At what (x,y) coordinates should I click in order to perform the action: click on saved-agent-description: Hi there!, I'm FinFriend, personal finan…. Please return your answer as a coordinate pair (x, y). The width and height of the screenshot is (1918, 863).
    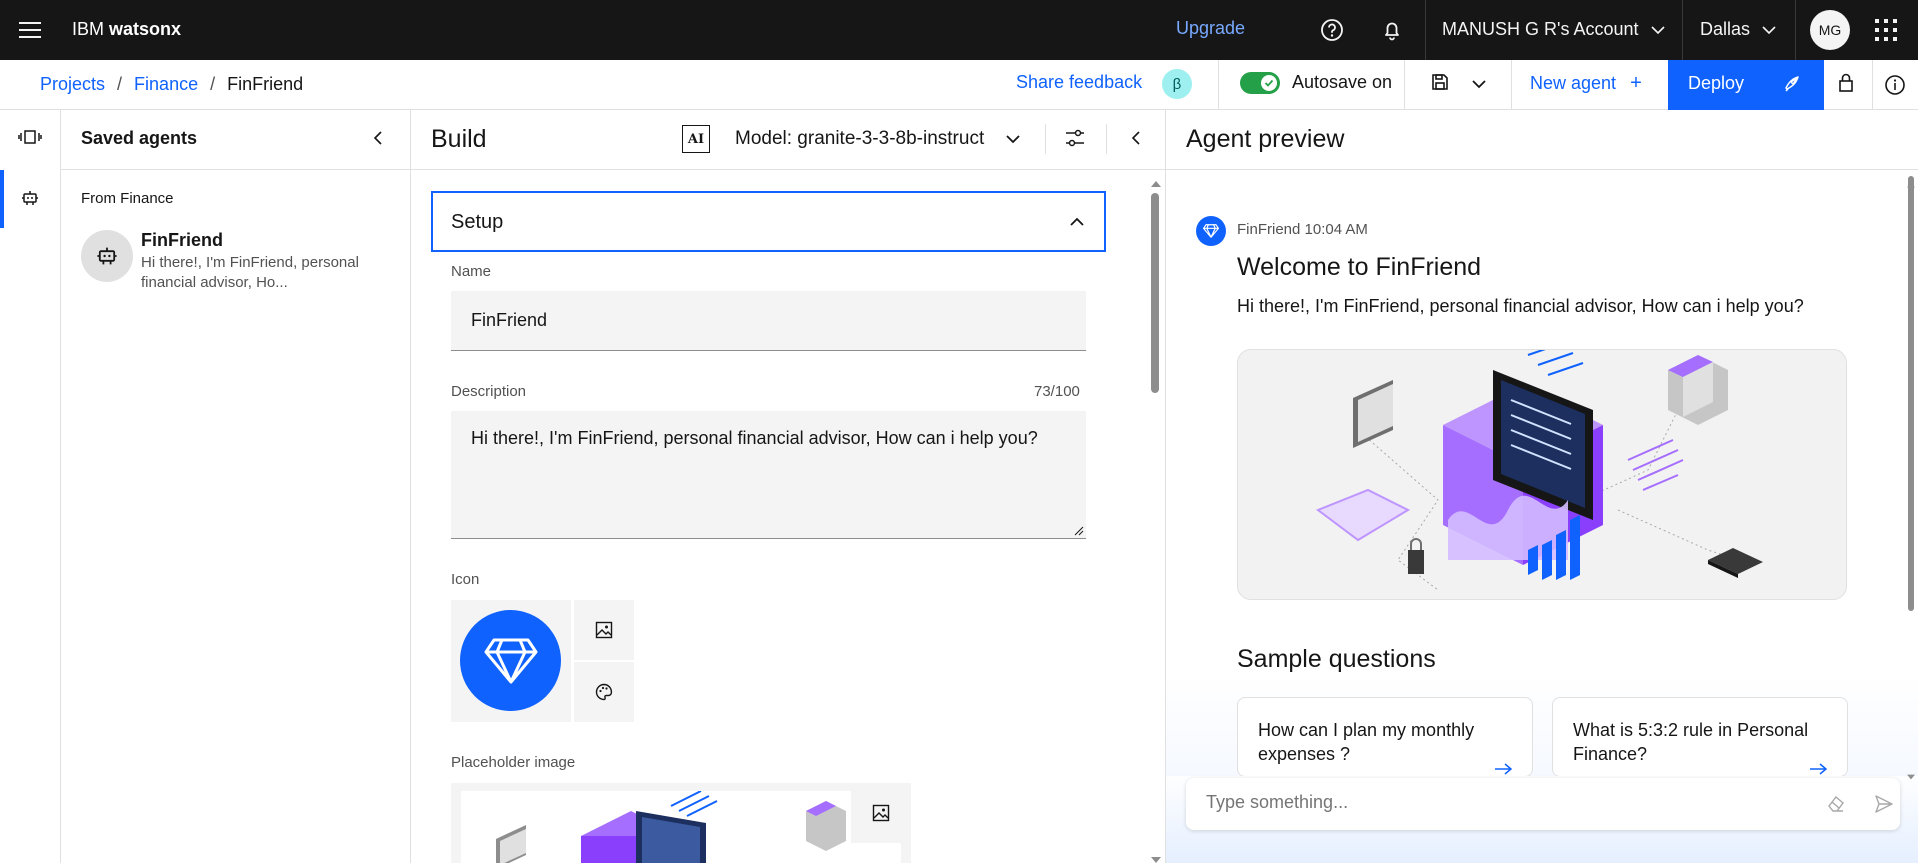
    Looking at the image, I should click on (250, 272).